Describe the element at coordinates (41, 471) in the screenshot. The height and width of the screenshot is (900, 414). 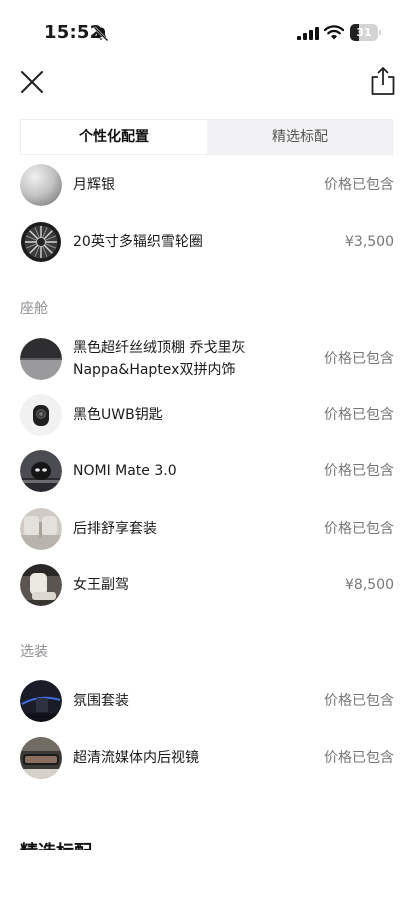
I see `nomi-robot-icon` at that location.